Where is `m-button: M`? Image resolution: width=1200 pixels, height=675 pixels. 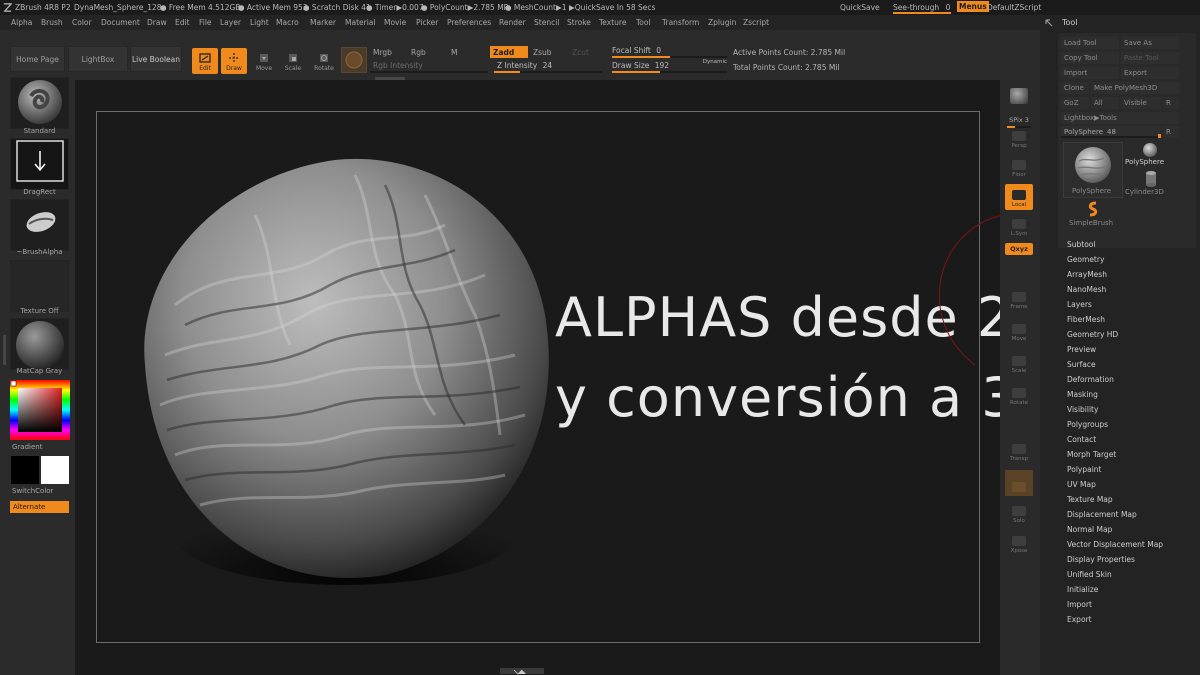 m-button: M is located at coordinates (467, 52).